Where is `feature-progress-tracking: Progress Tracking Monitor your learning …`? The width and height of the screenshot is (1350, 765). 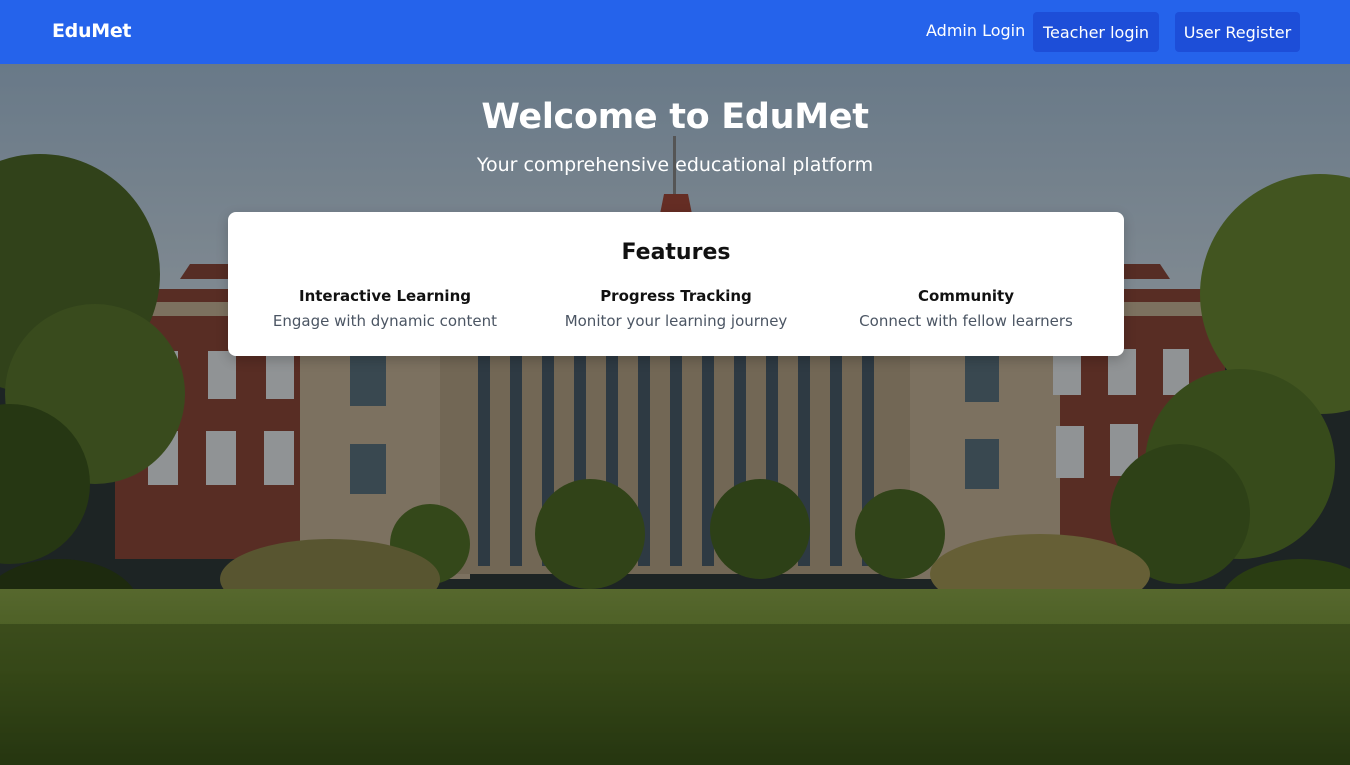
feature-progress-tracking: Progress Tracking Monitor your learning … is located at coordinates (676, 308).